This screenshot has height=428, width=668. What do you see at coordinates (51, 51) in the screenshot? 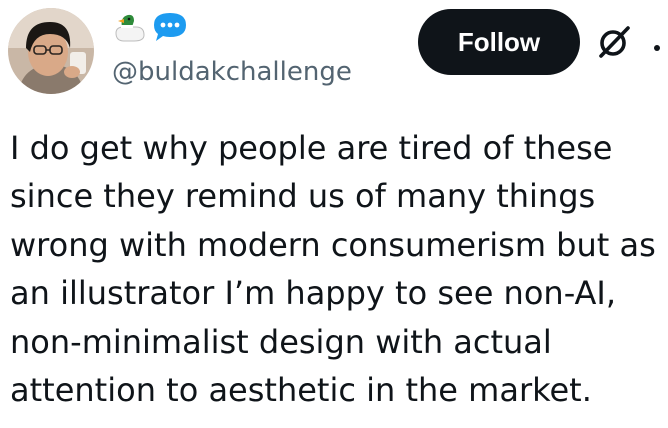
I see `avatar` at bounding box center [51, 51].